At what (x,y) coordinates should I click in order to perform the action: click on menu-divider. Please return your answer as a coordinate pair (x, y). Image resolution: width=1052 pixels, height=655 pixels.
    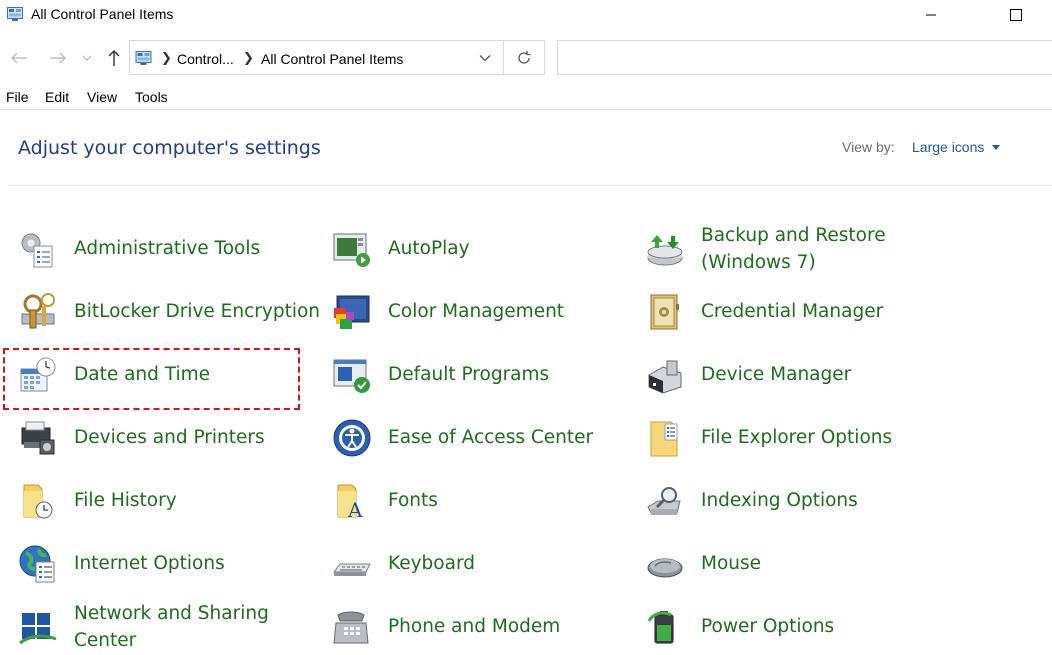
    Looking at the image, I should click on (526, 109).